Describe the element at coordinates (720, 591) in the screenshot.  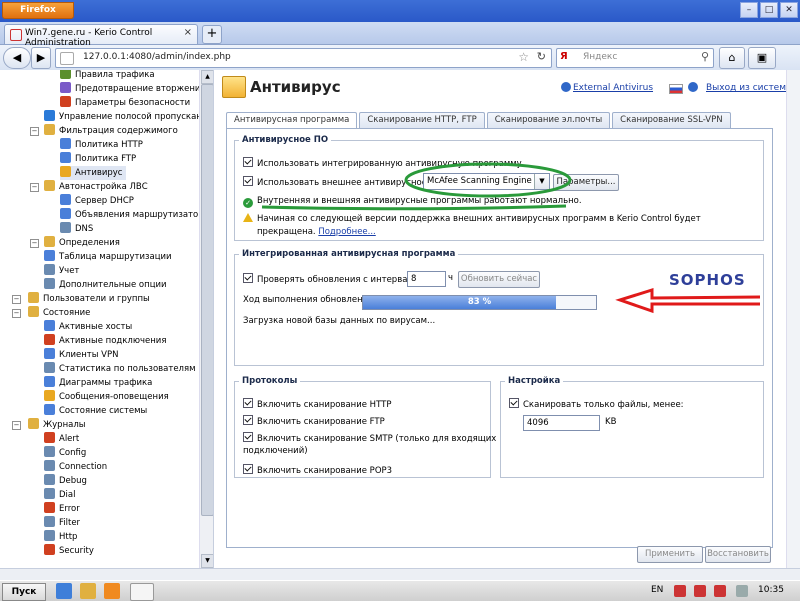
I see `tray-update-icon` at that location.